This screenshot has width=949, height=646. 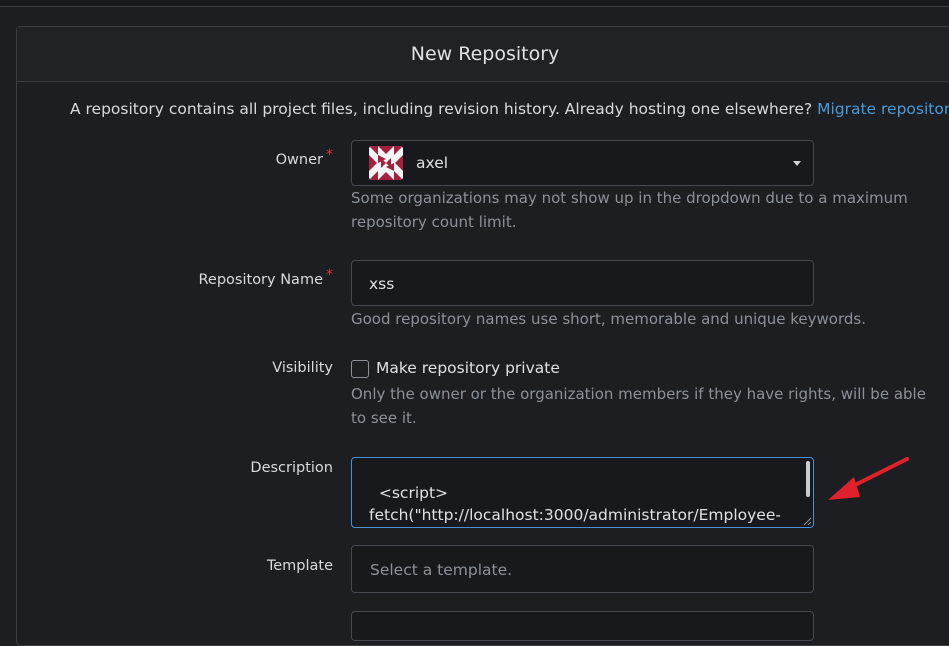 What do you see at coordinates (808, 479) in the screenshot?
I see `textarea-scrollbar` at bounding box center [808, 479].